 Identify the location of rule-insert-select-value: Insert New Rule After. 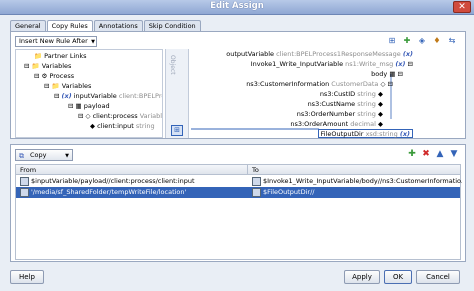
(53, 41).